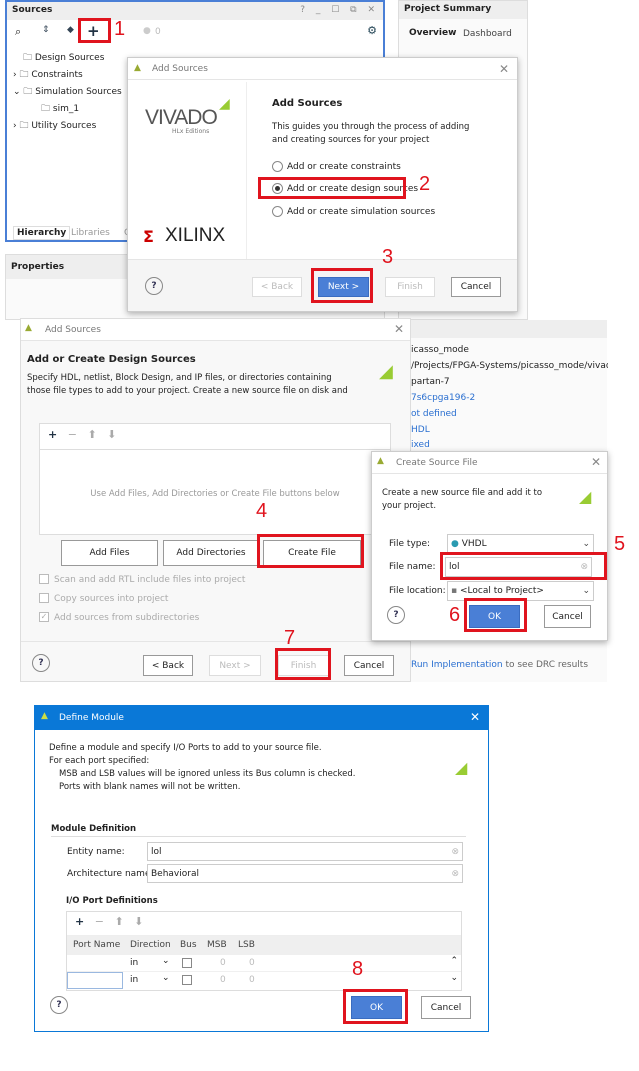  I want to click on tree-item: › 🗀 Utility Sources, so click(54, 126).